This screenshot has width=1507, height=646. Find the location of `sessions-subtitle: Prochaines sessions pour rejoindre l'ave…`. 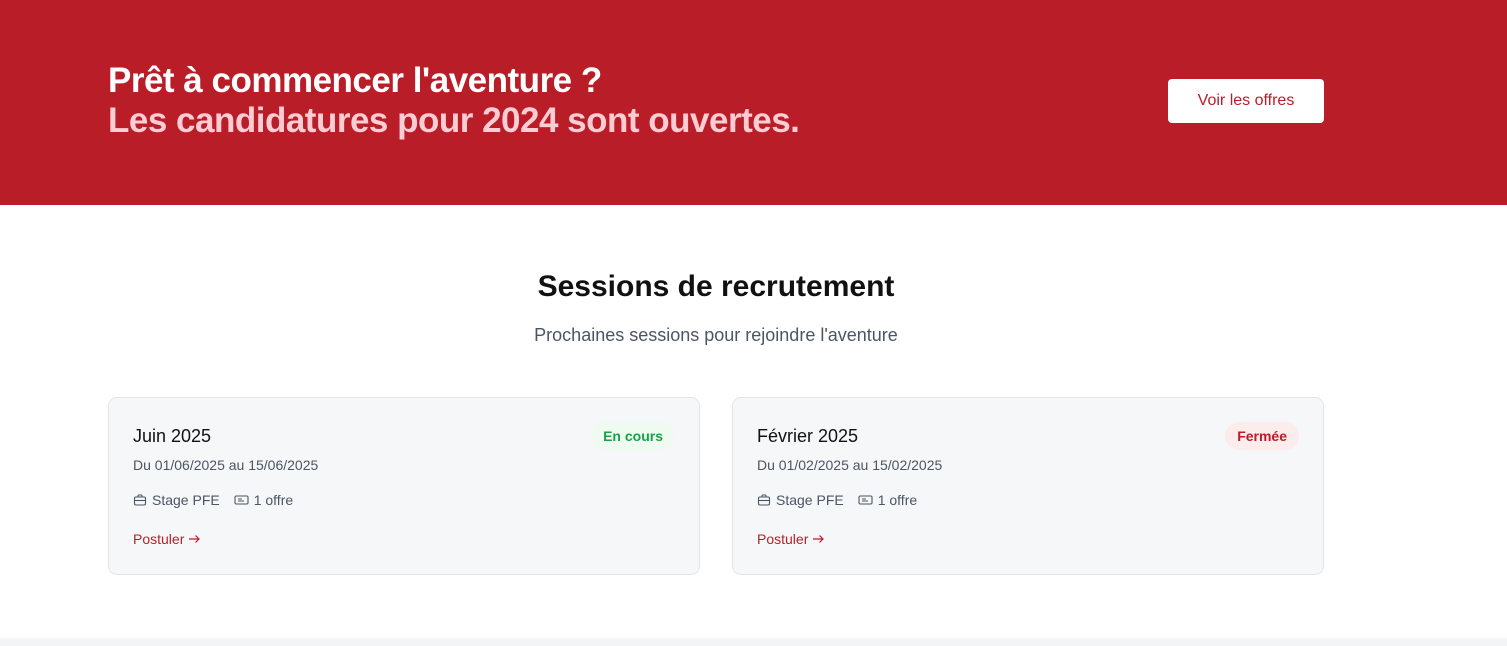

sessions-subtitle: Prochaines sessions pour rejoindre l'ave… is located at coordinates (716, 335).